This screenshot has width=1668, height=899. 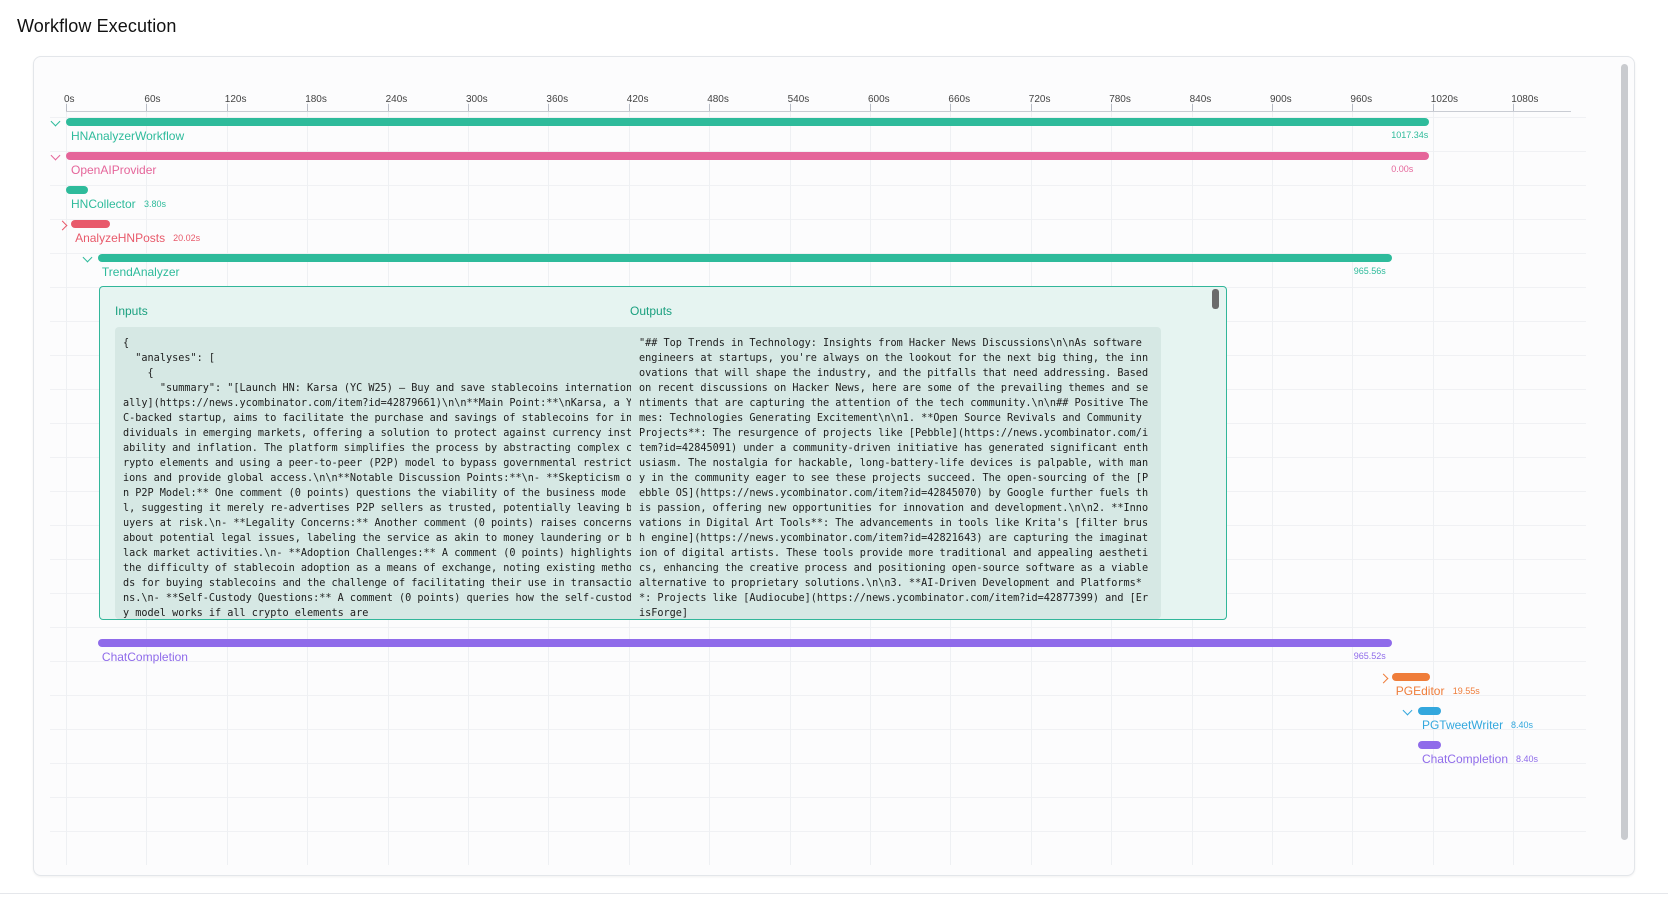 I want to click on span-duration: 965.52s, so click(x=1369, y=656).